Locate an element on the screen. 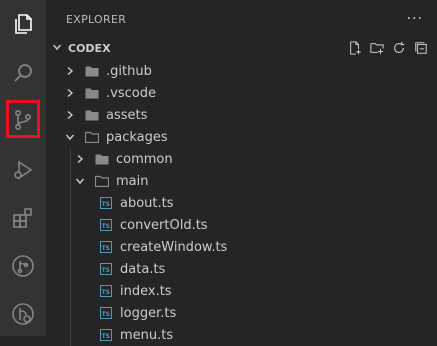 This screenshot has height=346, width=437. tree-item-label: assets is located at coordinates (127, 115).